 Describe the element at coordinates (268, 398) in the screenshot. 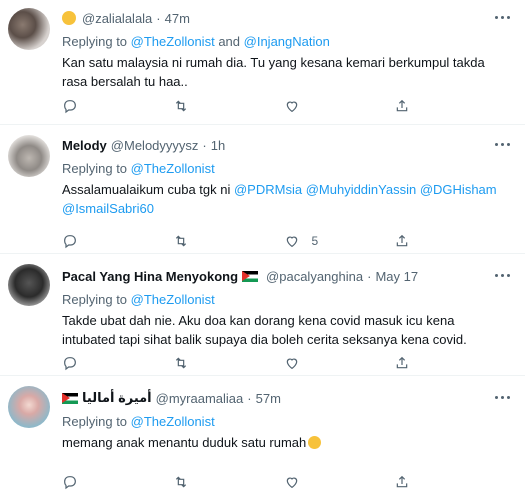

I see `timestamp: 57m` at that location.